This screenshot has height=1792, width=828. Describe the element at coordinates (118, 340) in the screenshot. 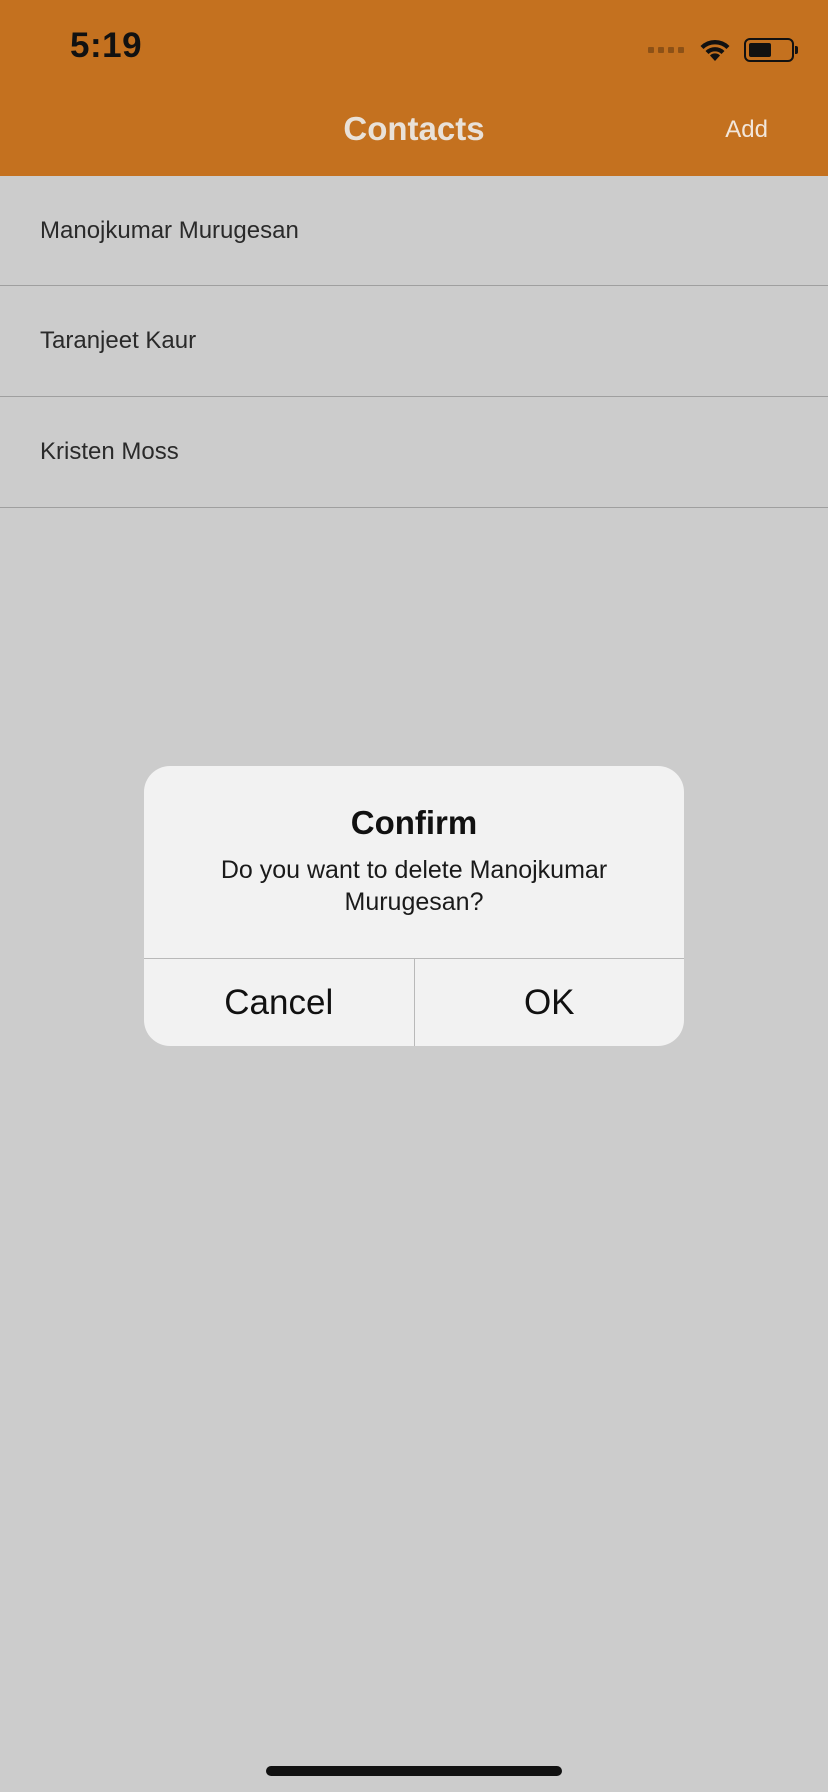

I see `contact-name: Taranjeet Kaur` at that location.